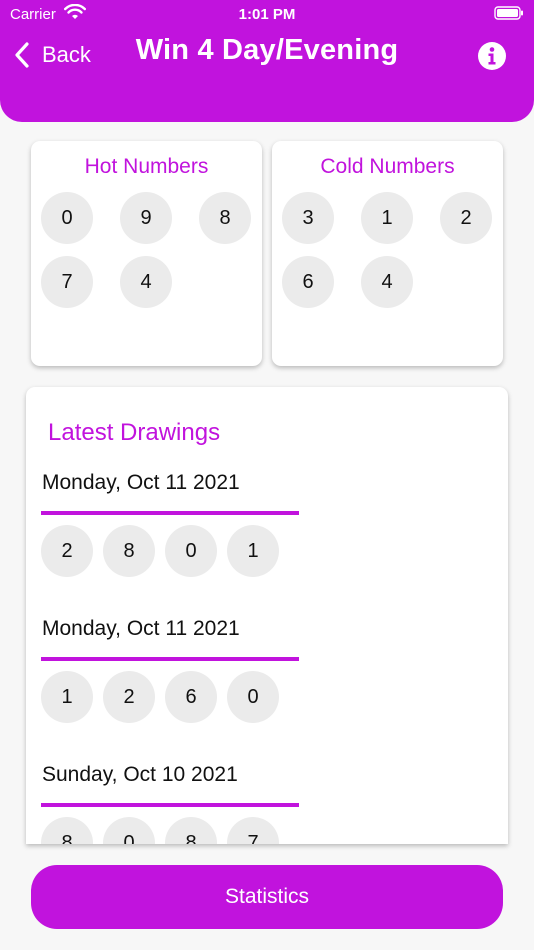 This screenshot has width=534, height=950. I want to click on draw-number-ball: 7, so click(253, 830).